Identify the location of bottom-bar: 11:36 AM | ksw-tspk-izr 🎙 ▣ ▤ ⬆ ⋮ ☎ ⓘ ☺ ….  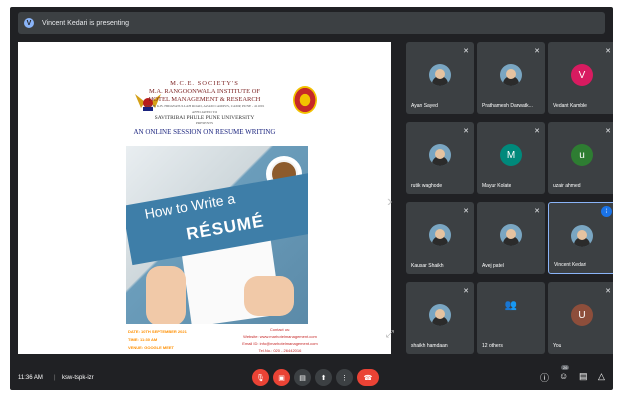
(311, 377).